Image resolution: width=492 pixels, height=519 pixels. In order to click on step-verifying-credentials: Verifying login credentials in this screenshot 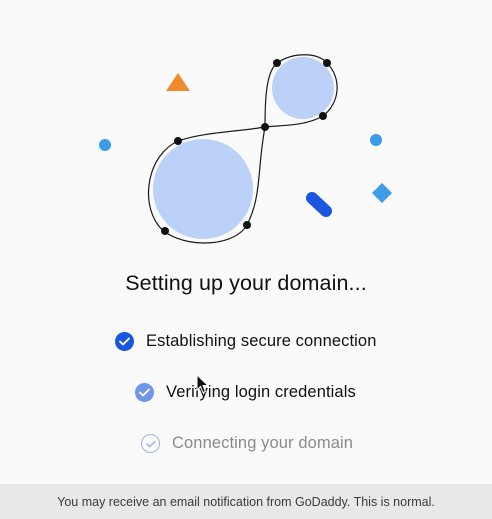, I will do `click(245, 392)`.